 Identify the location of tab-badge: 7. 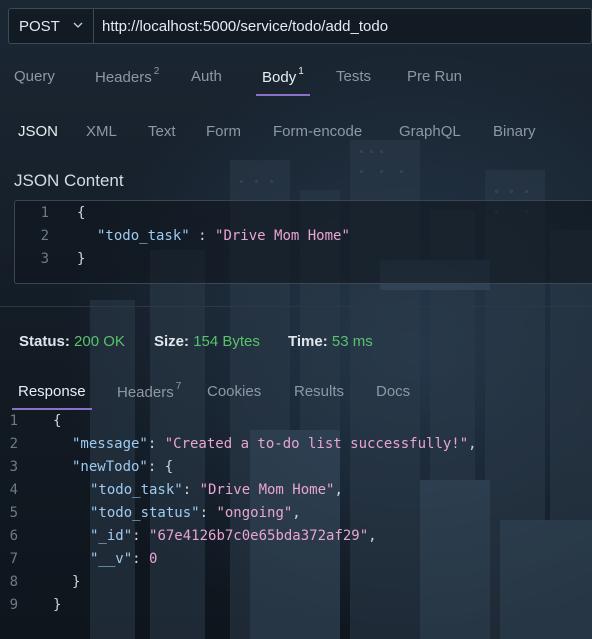
(178, 386).